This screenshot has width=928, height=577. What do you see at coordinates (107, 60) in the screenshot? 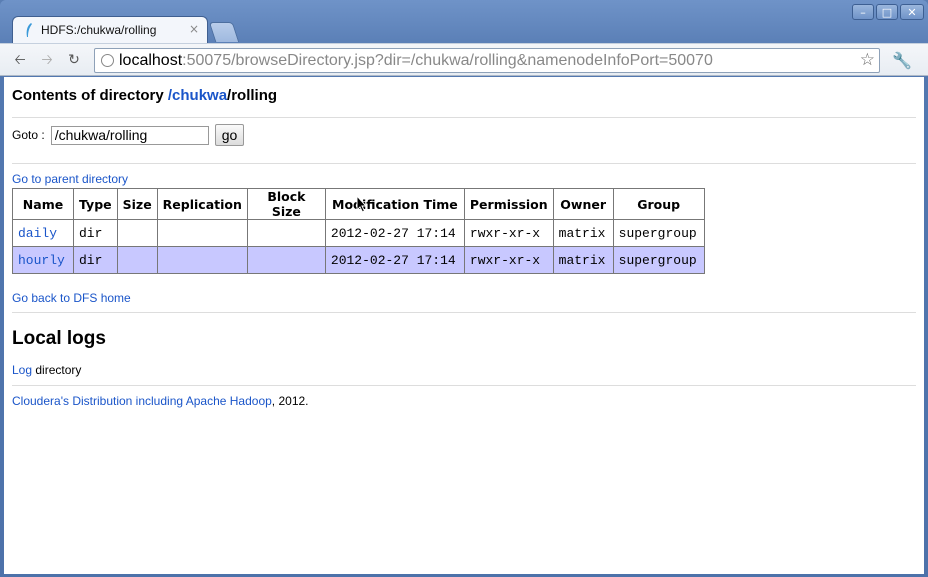
I see `globe-icon` at bounding box center [107, 60].